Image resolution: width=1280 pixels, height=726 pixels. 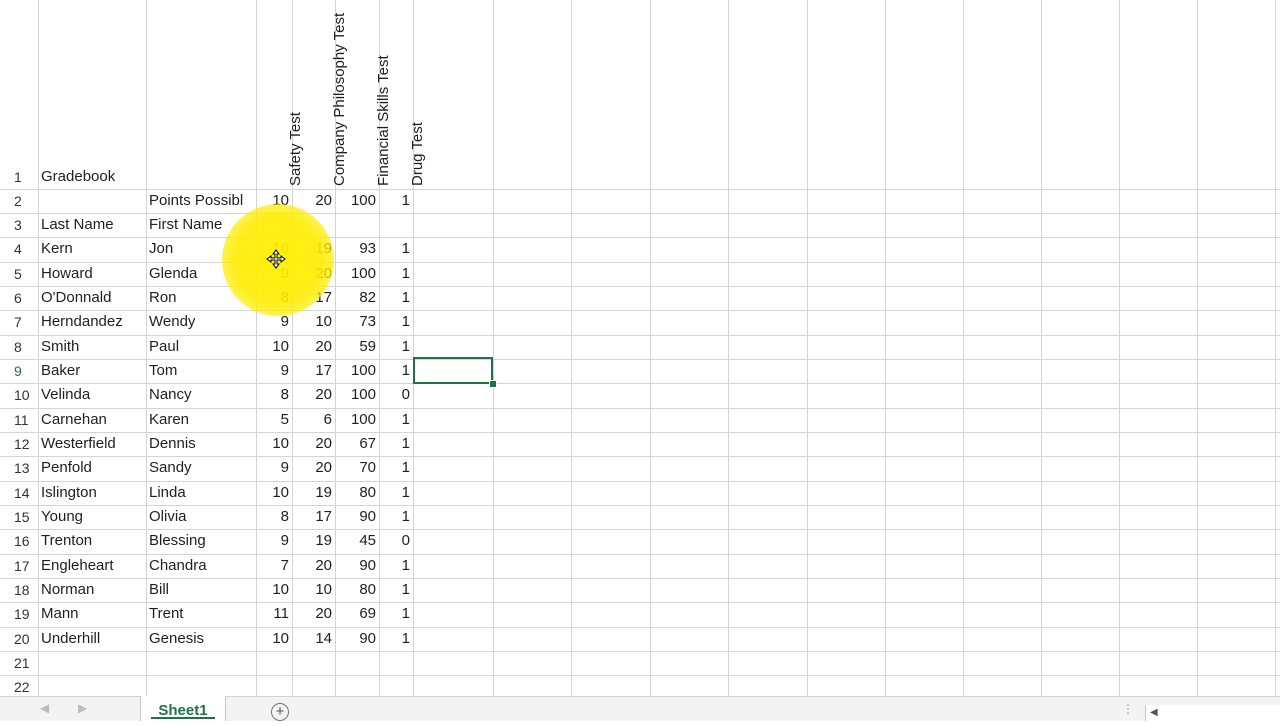 I want to click on row-number: 11, so click(x=19, y=420).